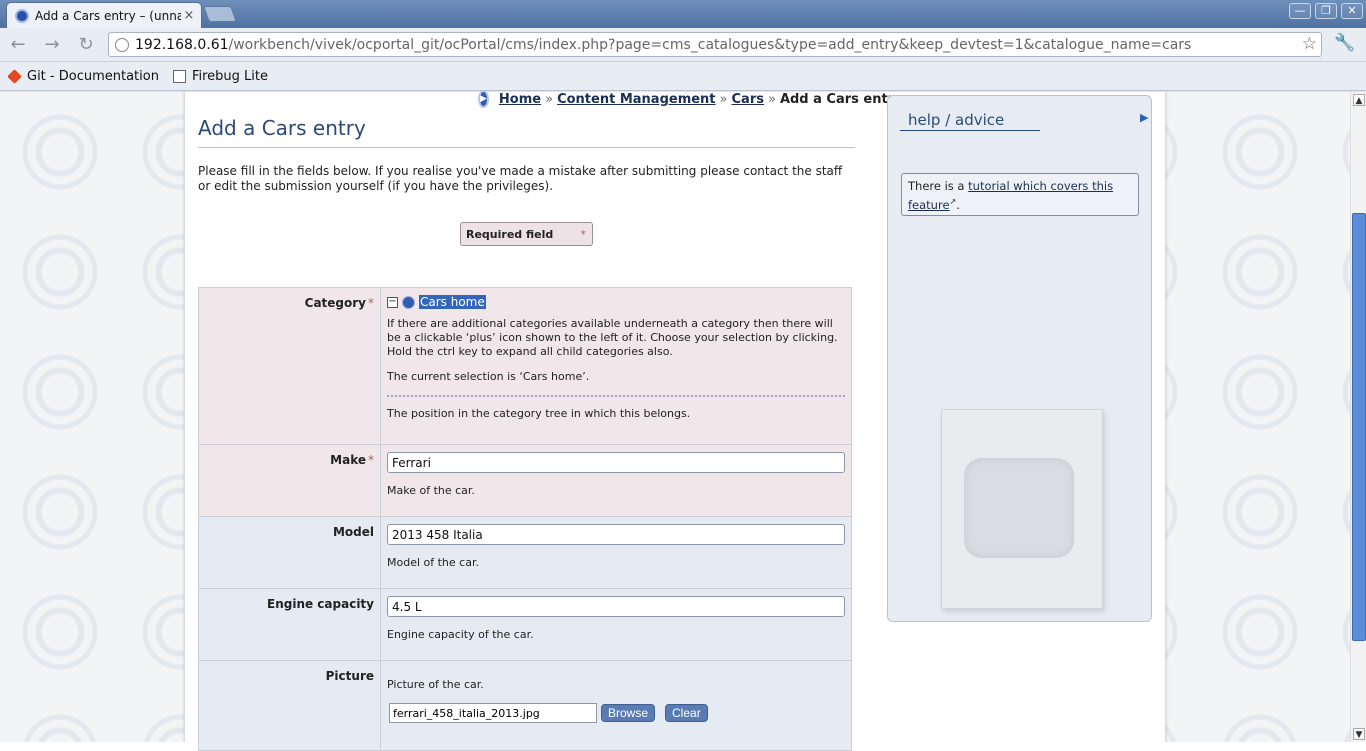 The image size is (1366, 751). Describe the element at coordinates (1326, 11) in the screenshot. I see `maximize-button: ❐` at that location.